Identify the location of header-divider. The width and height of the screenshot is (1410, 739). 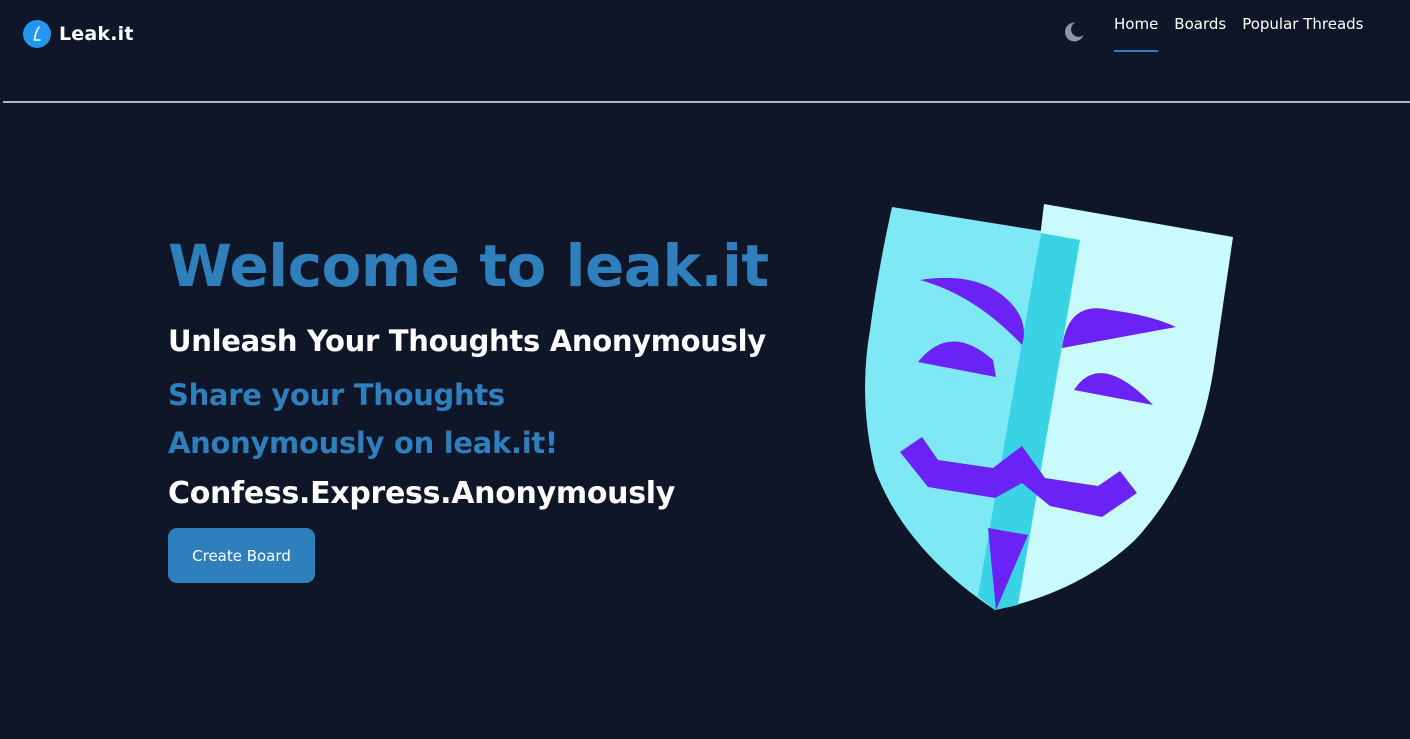
(706, 102).